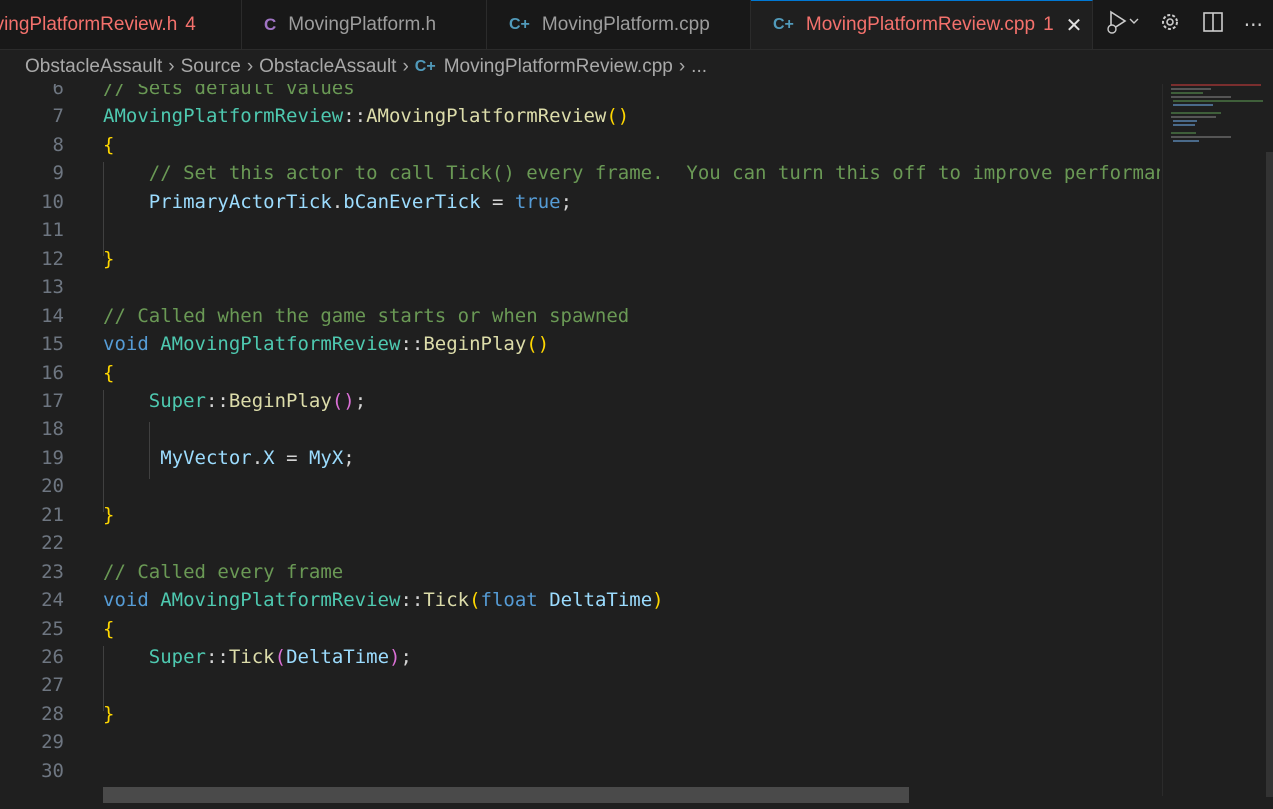 This screenshot has height=809, width=1273. I want to click on code-line: 27, so click(580, 688).